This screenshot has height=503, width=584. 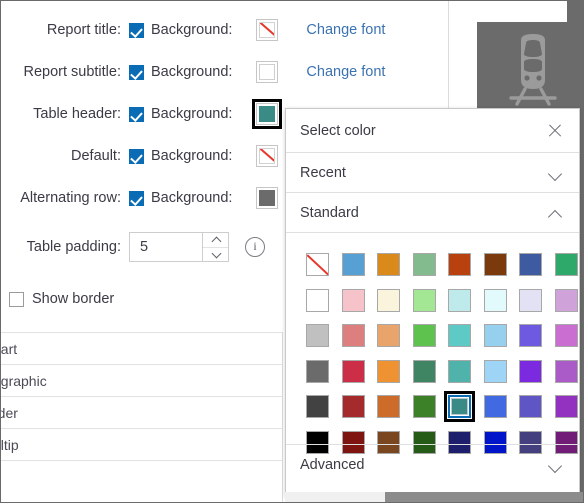 I want to click on background-checkbox-report-title, so click(x=136, y=30).